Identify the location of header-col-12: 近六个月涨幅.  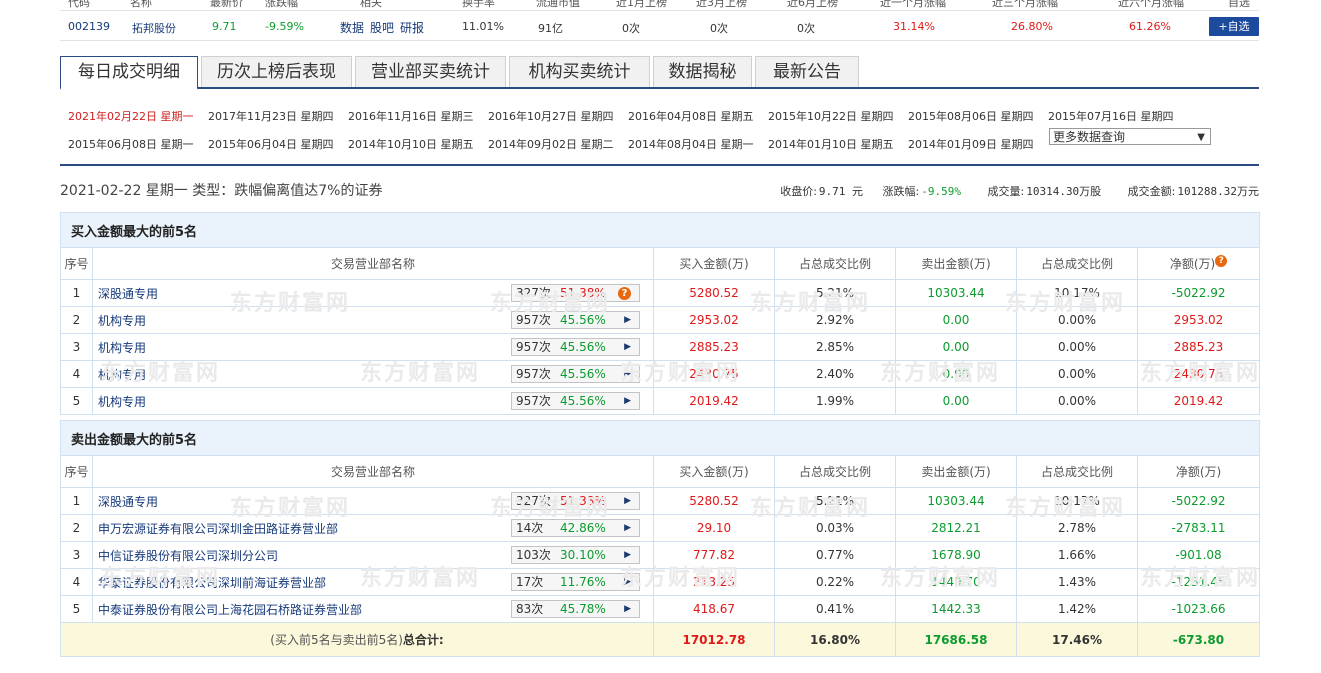
(1151, 5).